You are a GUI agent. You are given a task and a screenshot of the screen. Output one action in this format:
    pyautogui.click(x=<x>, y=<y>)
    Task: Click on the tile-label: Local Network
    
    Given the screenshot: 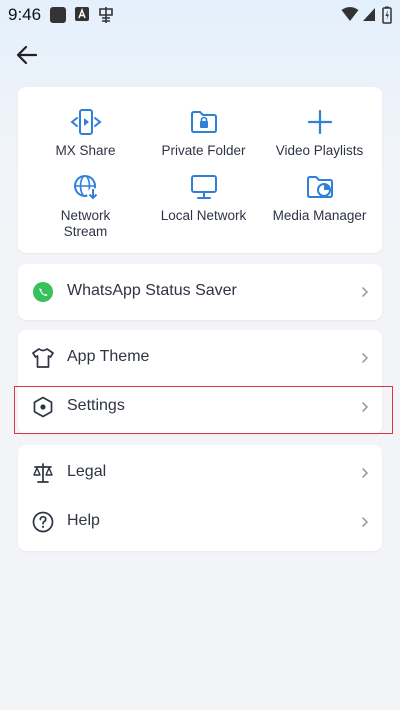 What is the action you would take?
    pyautogui.click(x=203, y=215)
    